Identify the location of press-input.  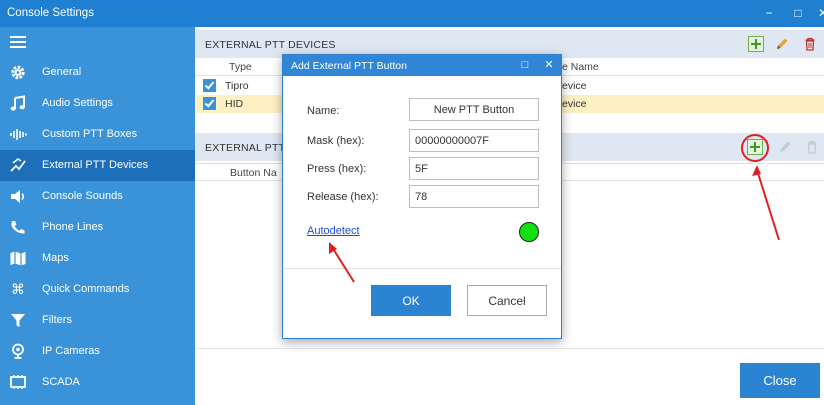
(474, 168).